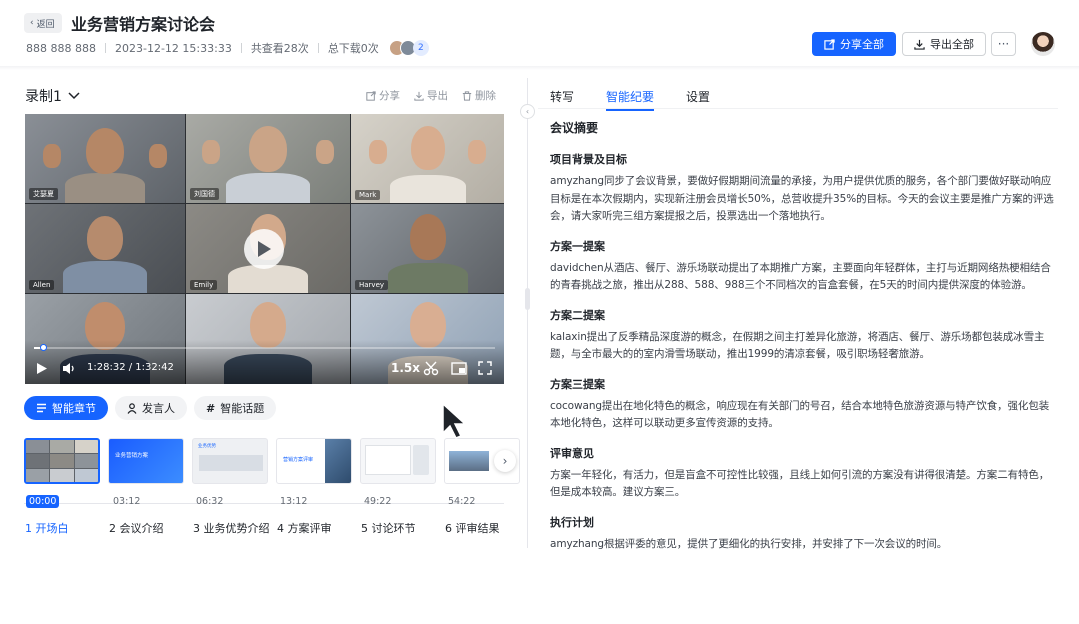  Describe the element at coordinates (372, 285) in the screenshot. I see `participant-name-tag: Harvey` at that location.